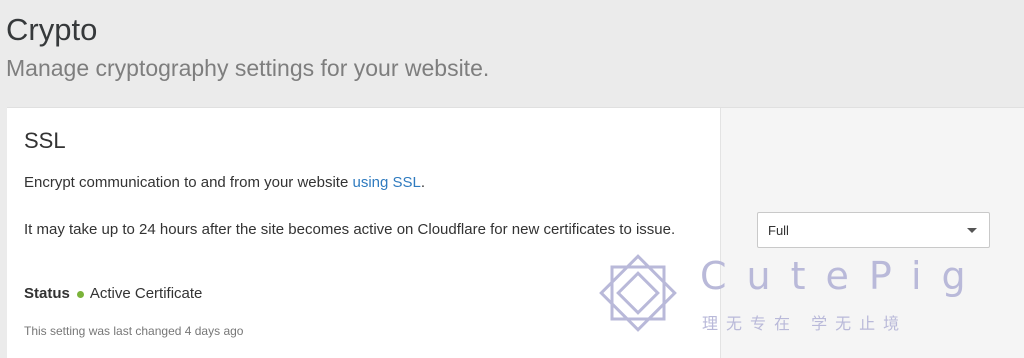 The width and height of the screenshot is (1024, 358). I want to click on status-label: Status, so click(47, 293).